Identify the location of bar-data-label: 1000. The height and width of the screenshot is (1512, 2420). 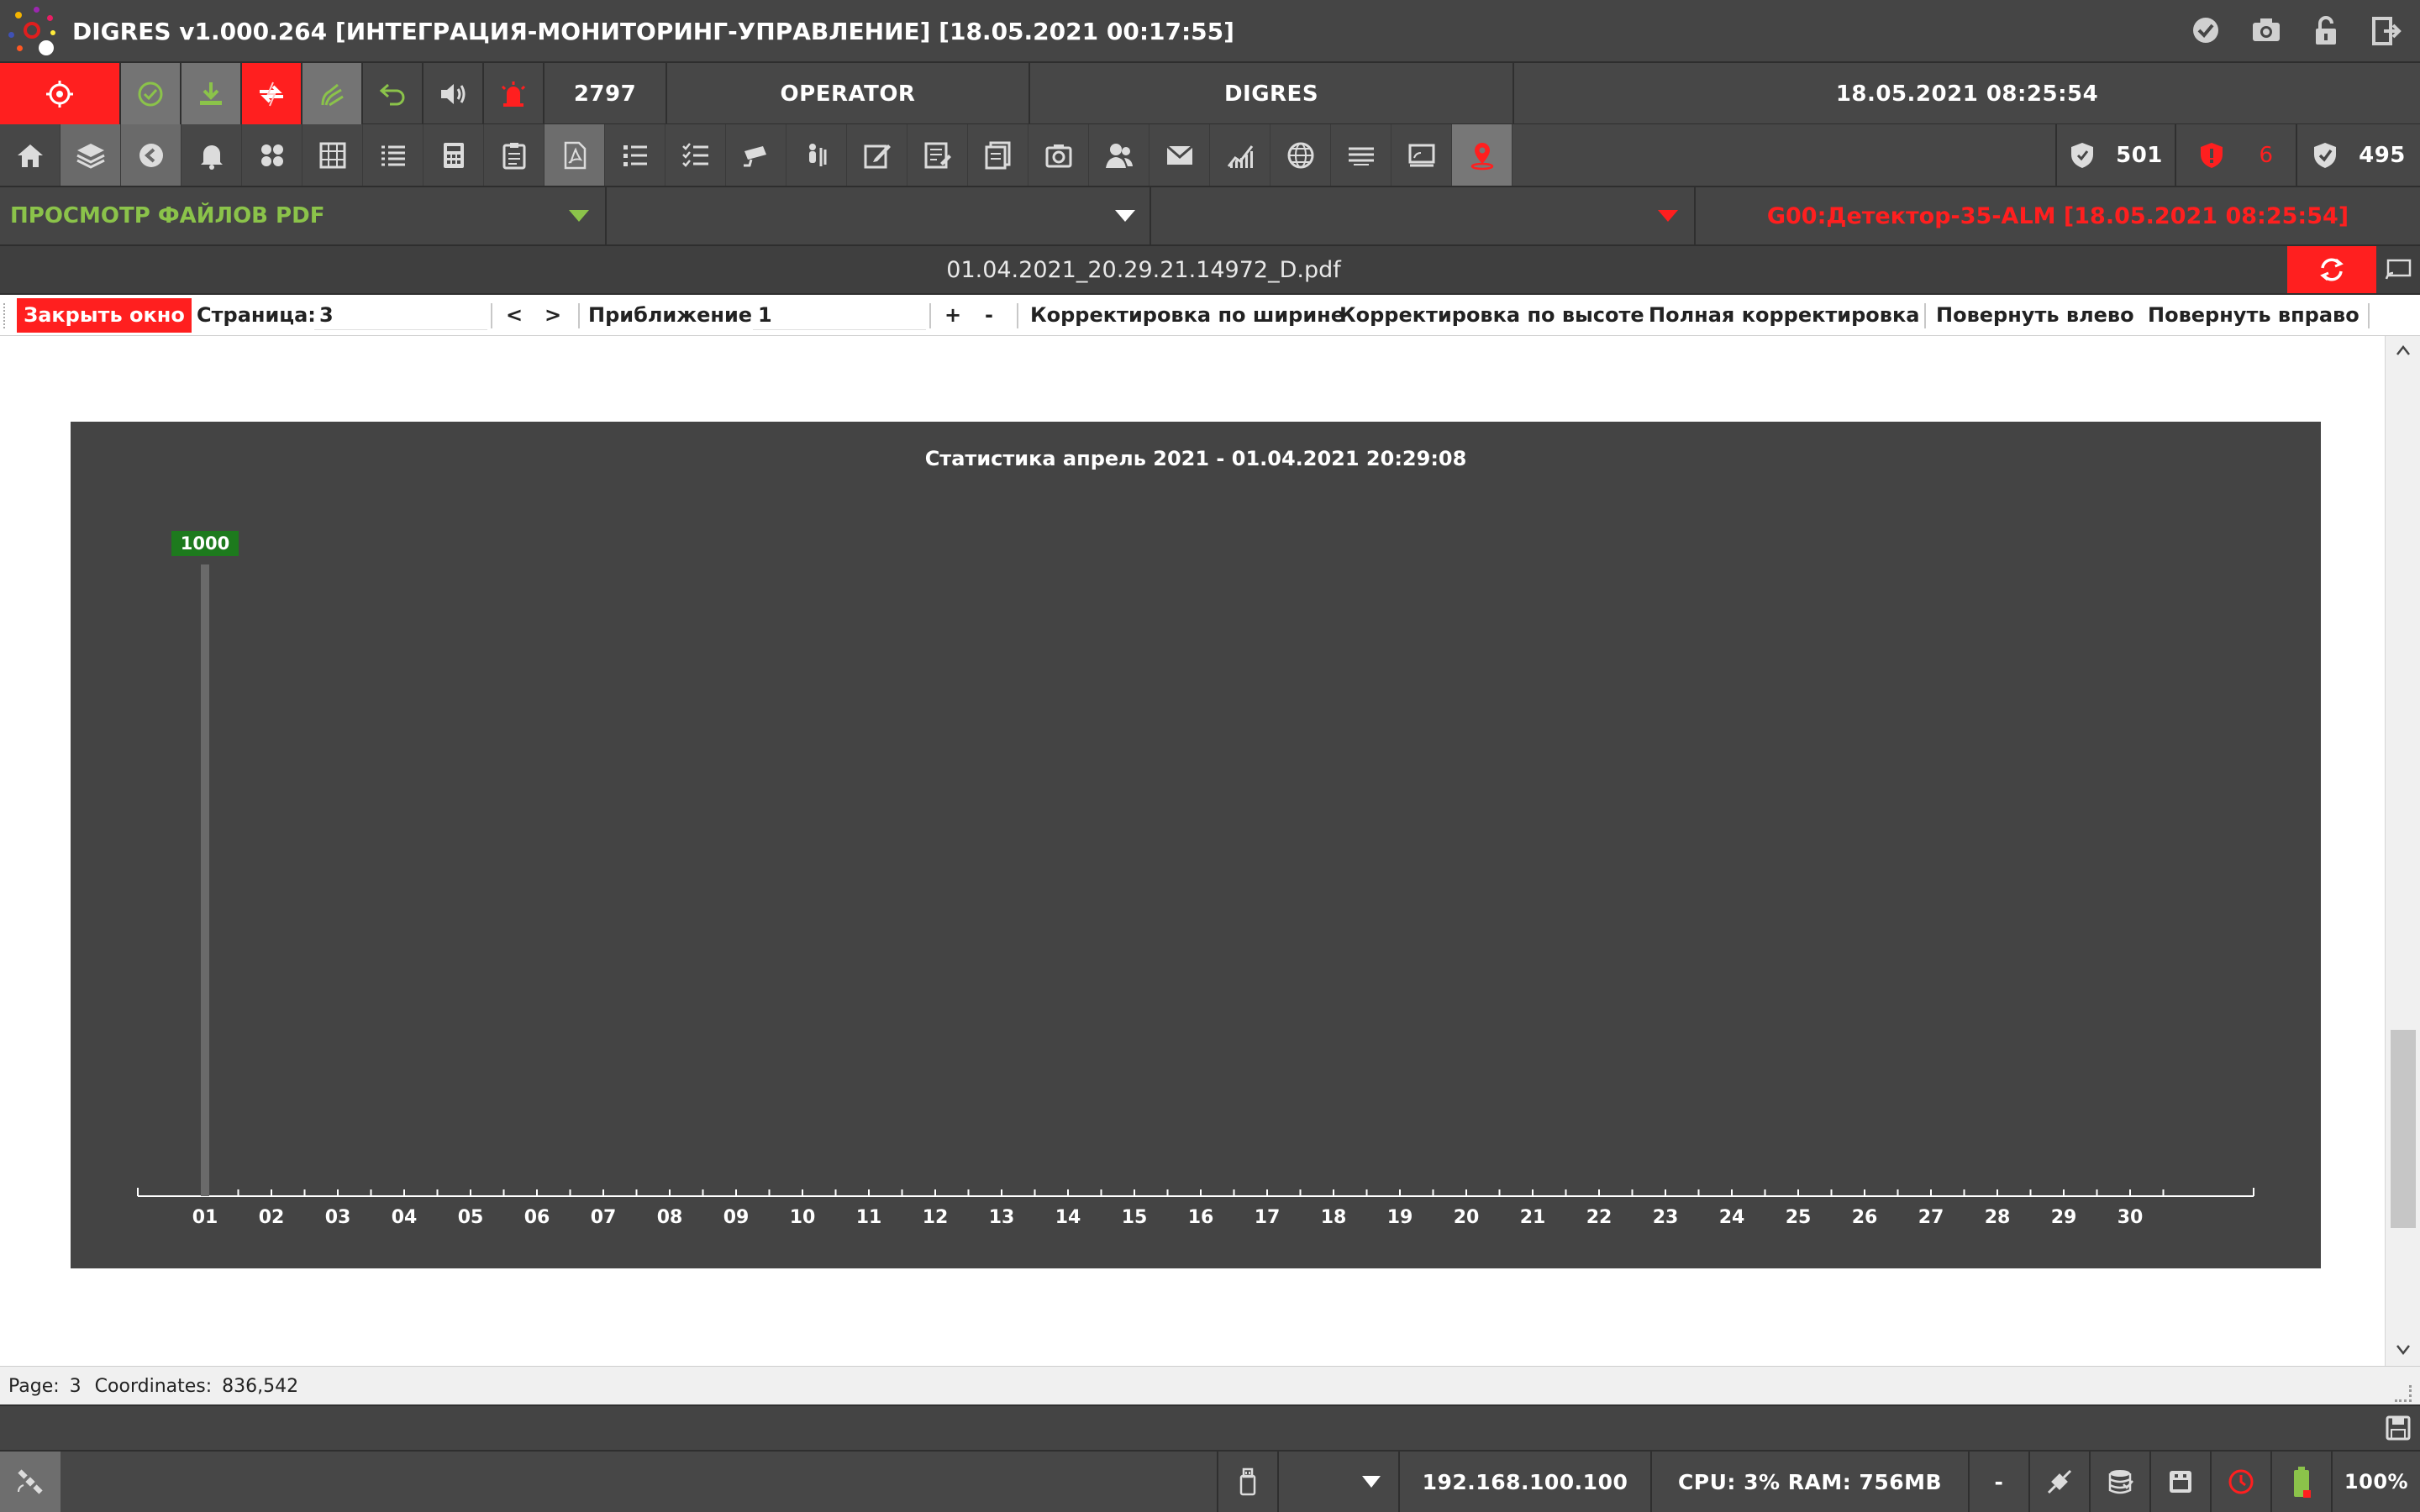
(205, 543).